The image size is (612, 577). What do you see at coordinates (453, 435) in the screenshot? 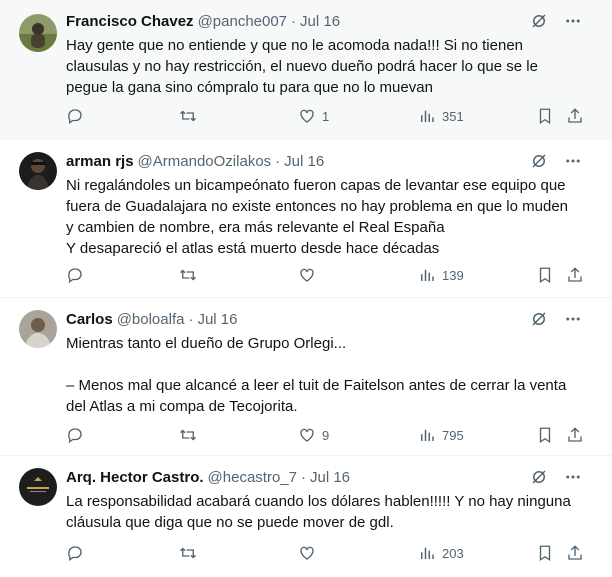
I see `view-count: 795` at bounding box center [453, 435].